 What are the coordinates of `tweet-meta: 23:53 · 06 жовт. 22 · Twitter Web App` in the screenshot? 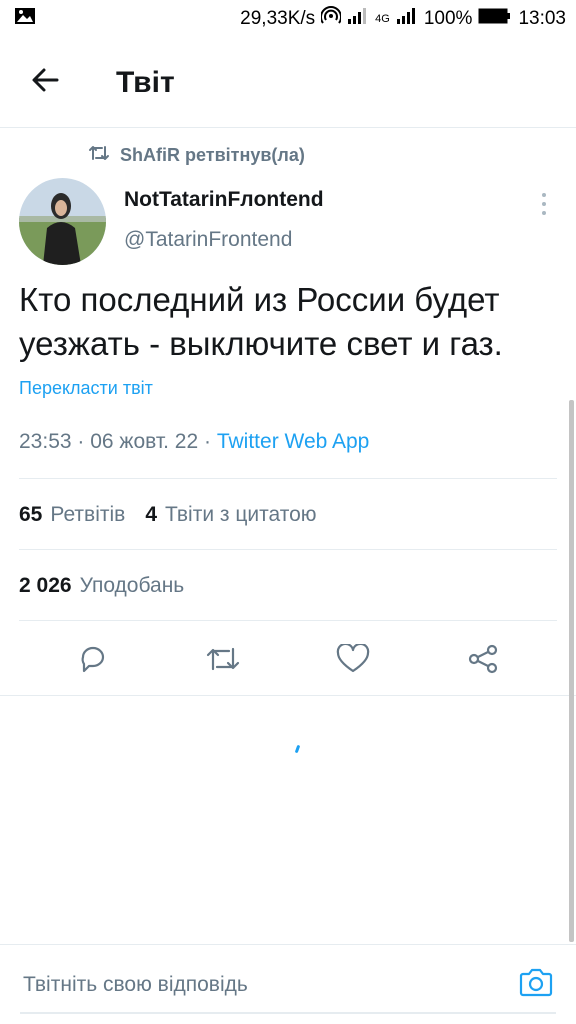 It's located at (194, 442).